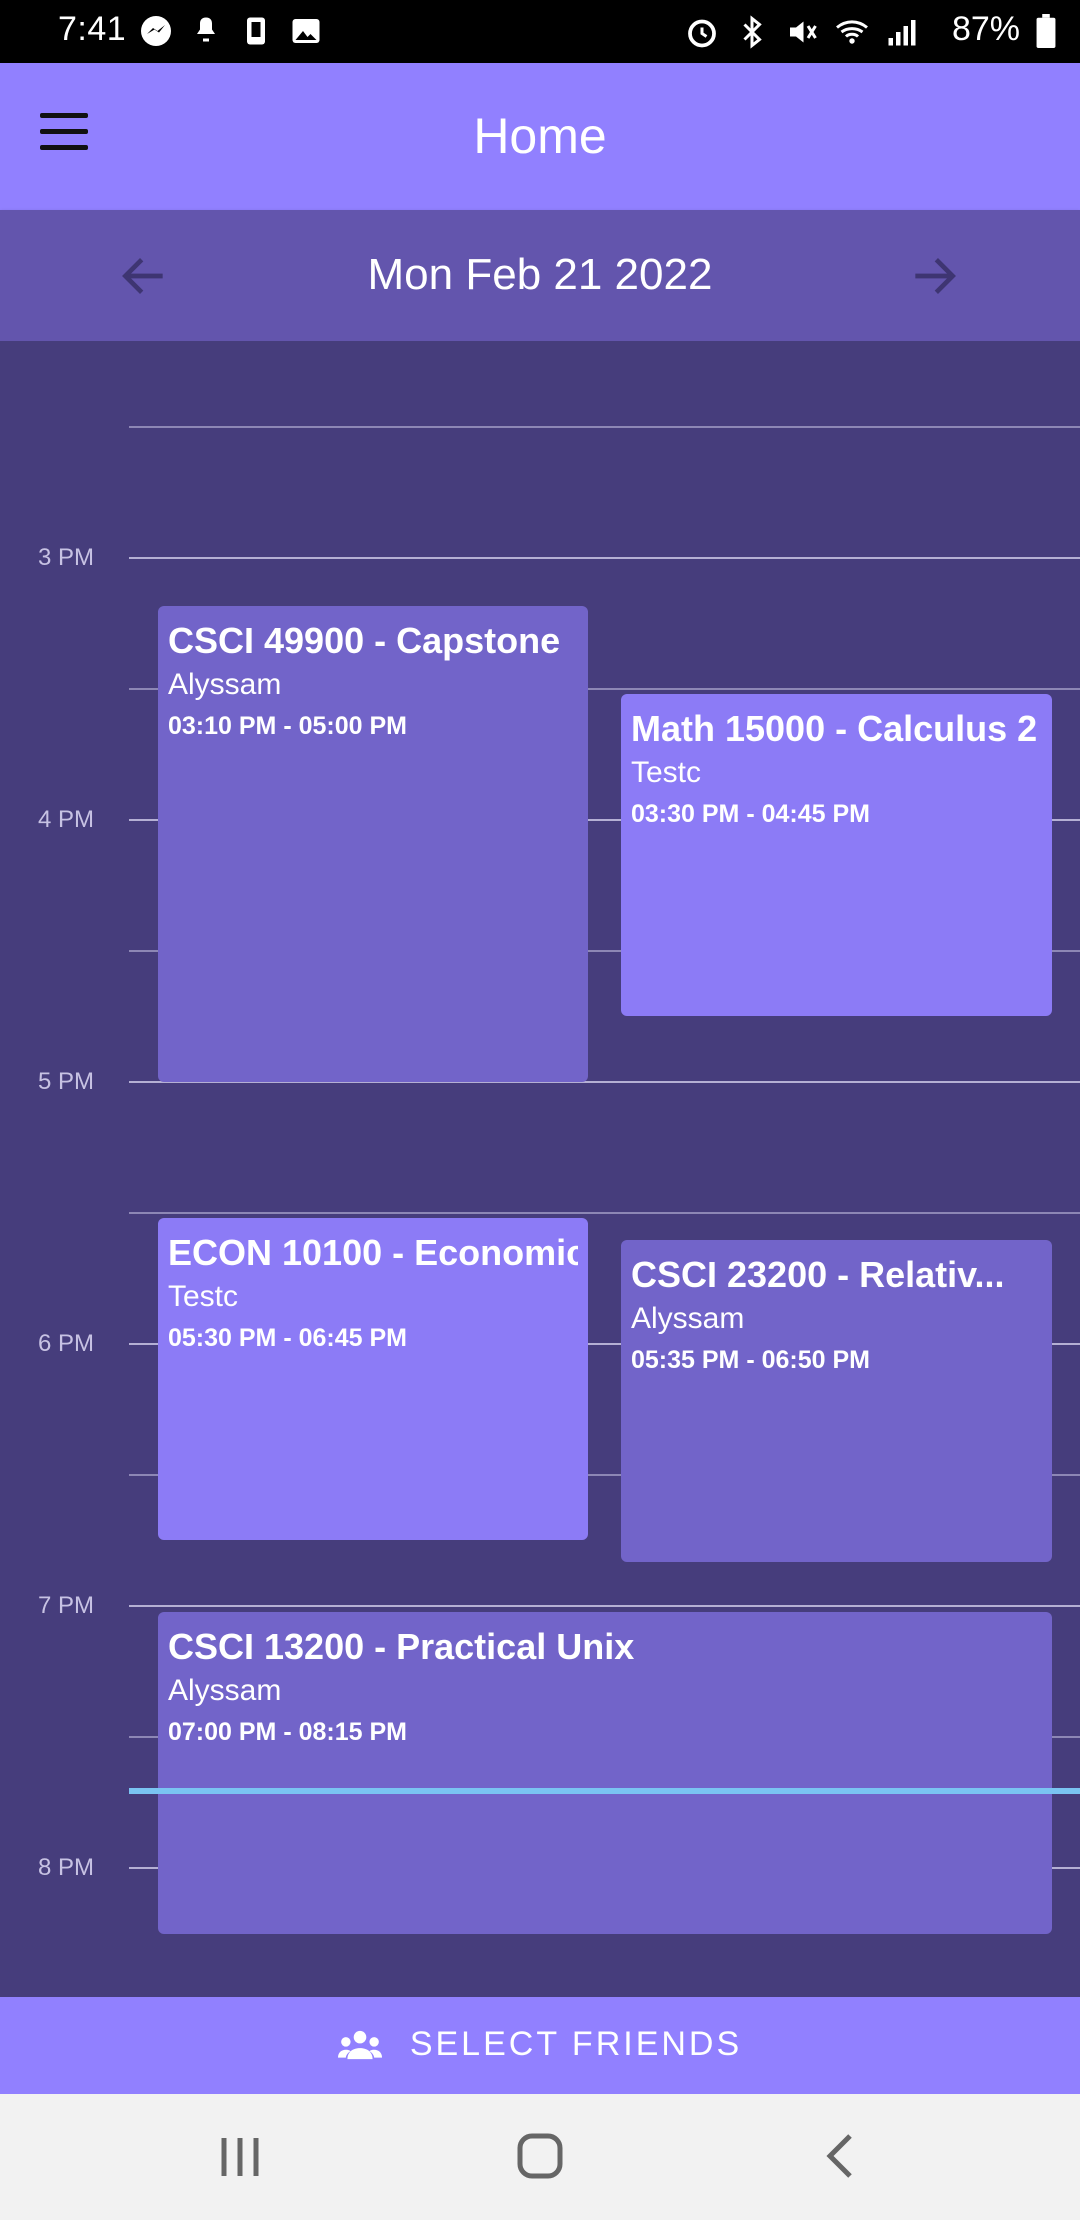 The image size is (1080, 2220). I want to click on messenger-icon, so click(156, 31).